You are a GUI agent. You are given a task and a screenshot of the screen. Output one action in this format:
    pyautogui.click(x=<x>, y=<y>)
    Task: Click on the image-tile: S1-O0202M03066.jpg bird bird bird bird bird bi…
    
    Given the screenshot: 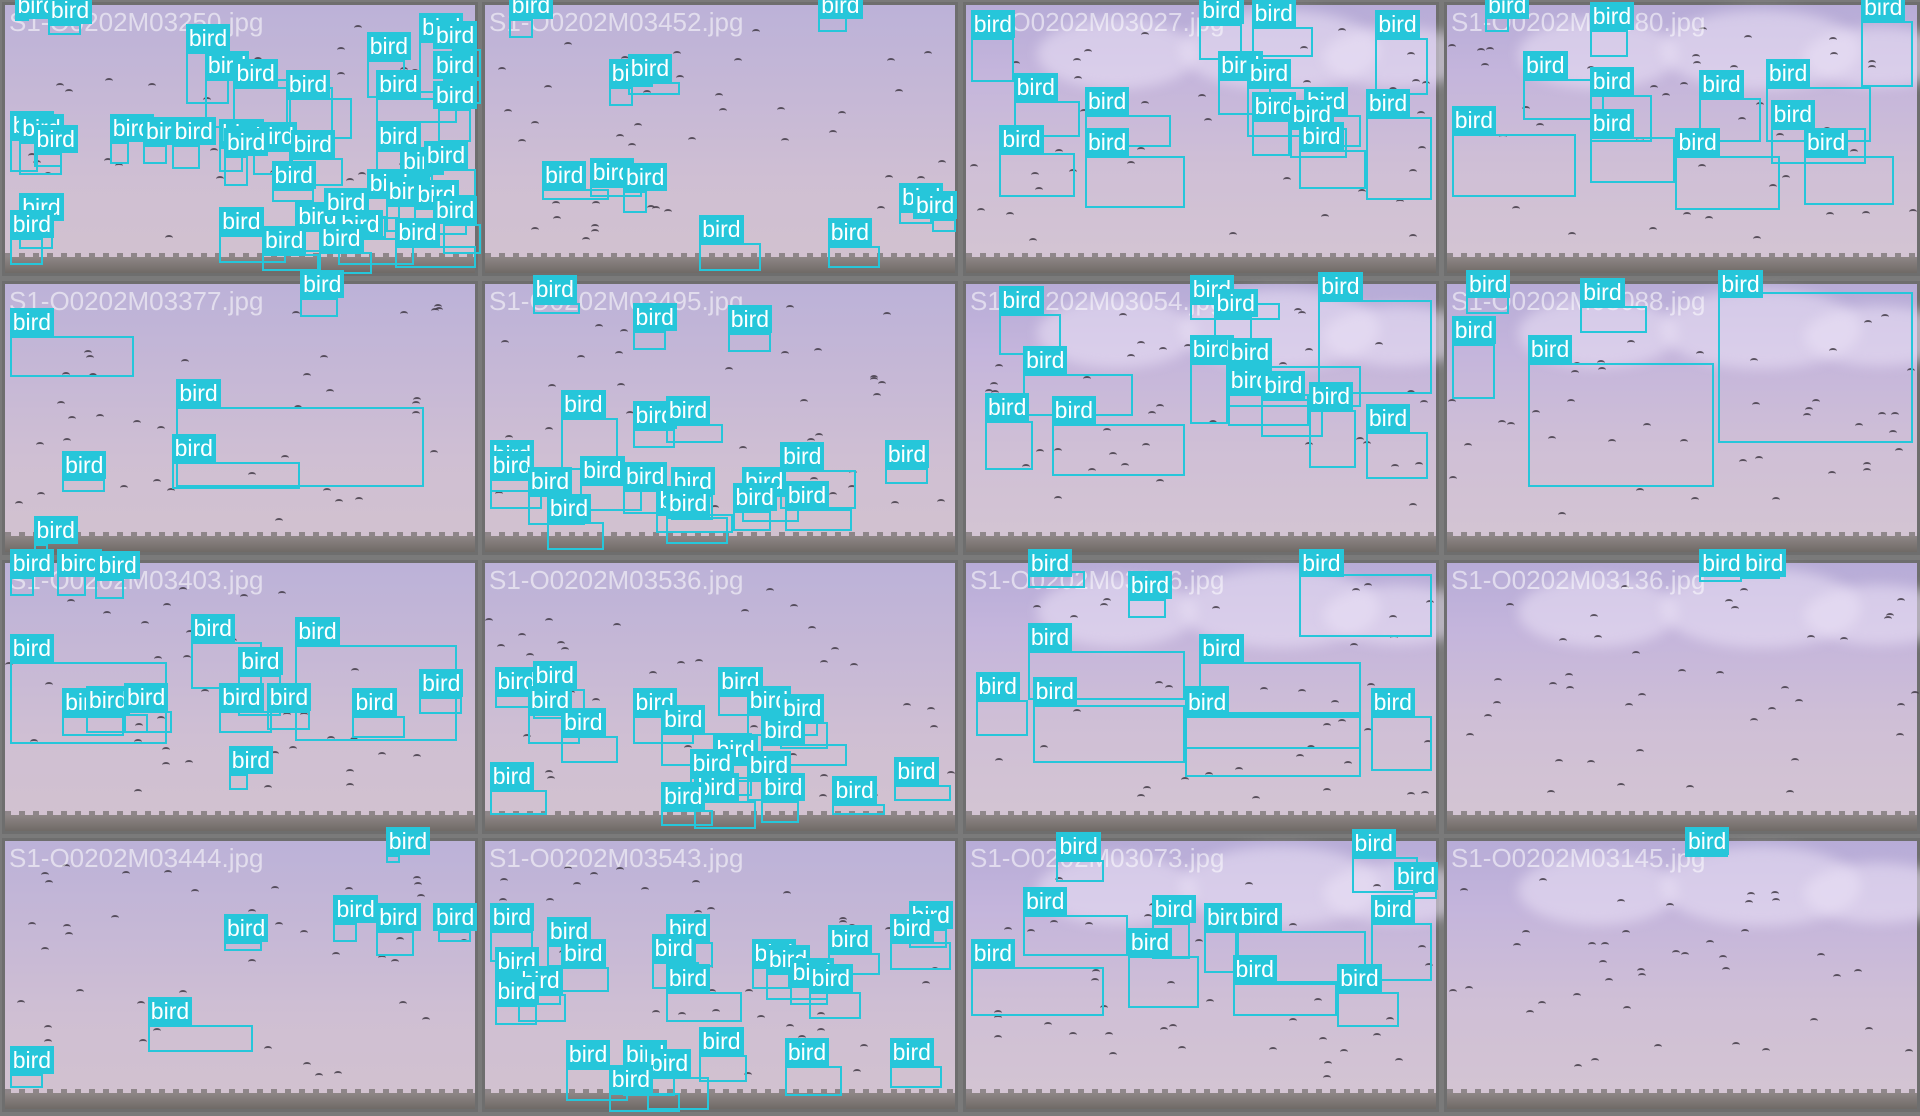 What is the action you would take?
    pyautogui.click(x=1218, y=691)
    